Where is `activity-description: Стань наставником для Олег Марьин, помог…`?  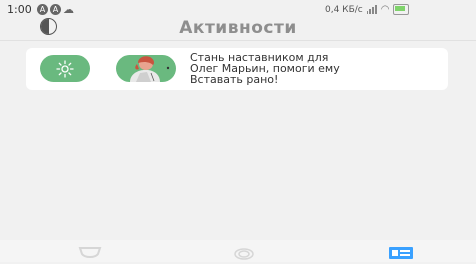 activity-description: Стань наставником для Олег Марьин, помог… is located at coordinates (315, 68).